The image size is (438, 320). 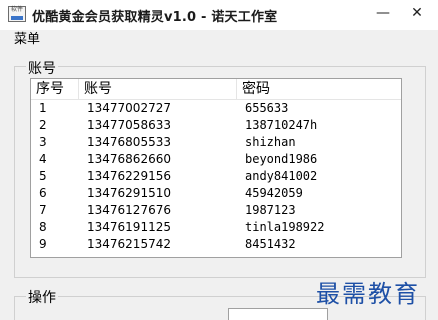 I want to click on table-row: 2 13477058633 138710247h, so click(x=216, y=125).